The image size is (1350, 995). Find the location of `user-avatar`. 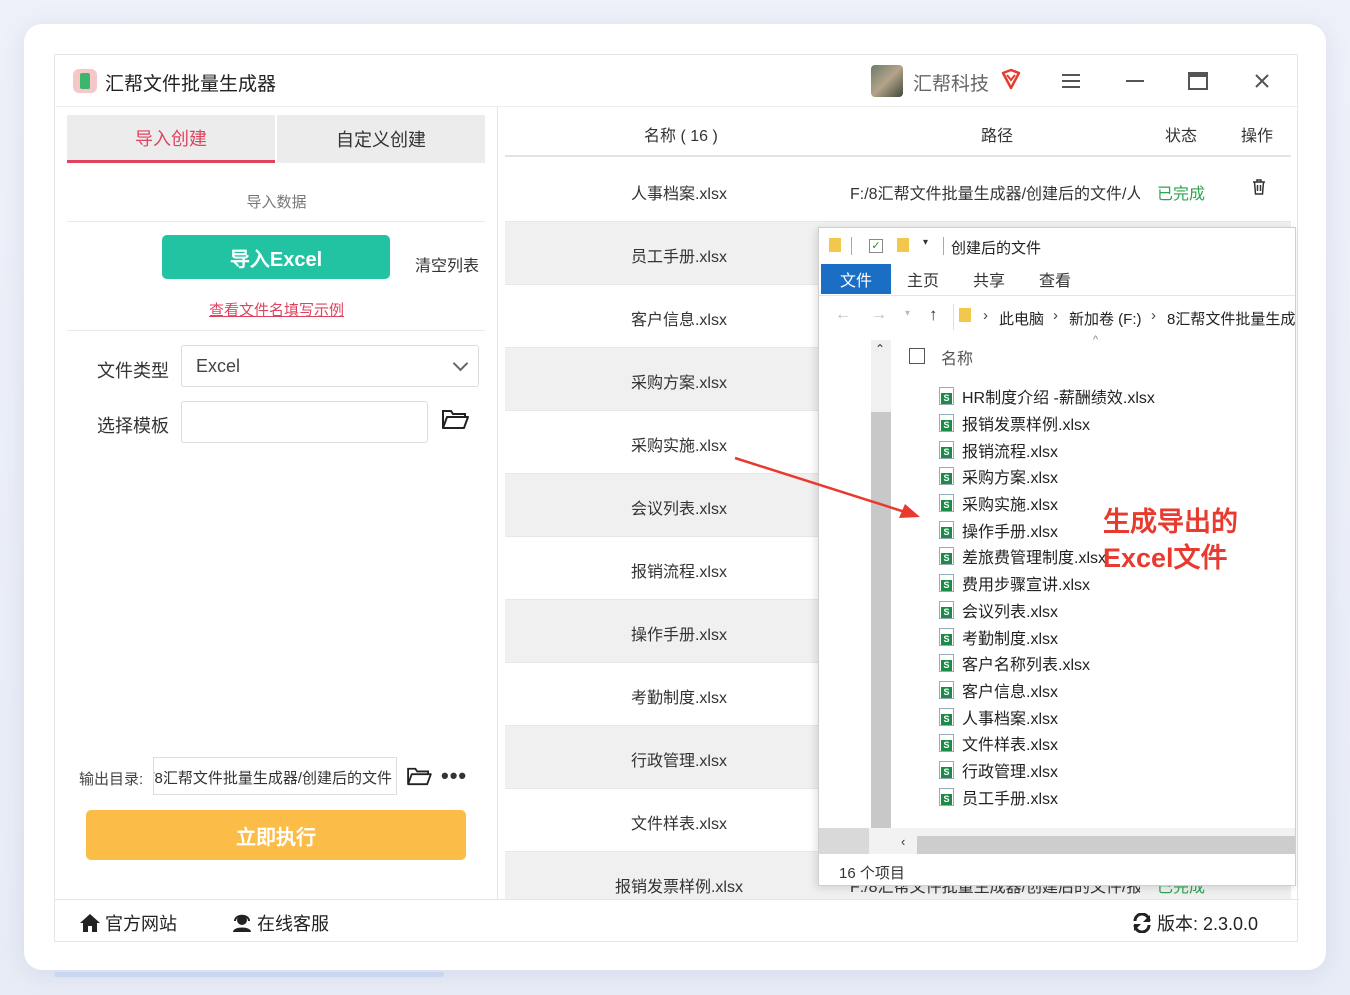

user-avatar is located at coordinates (887, 81).